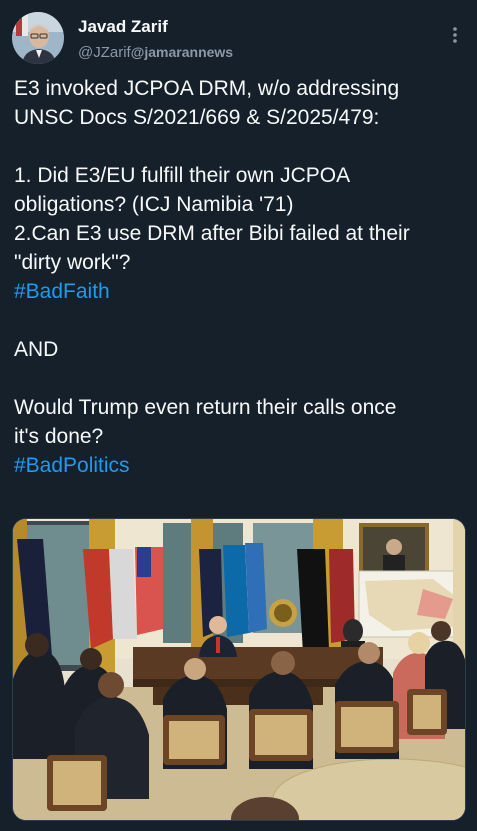 This screenshot has height=831, width=477. Describe the element at coordinates (154, 204) in the screenshot. I see `tweet-line: obligations? (ICJ Namibia '71)` at that location.